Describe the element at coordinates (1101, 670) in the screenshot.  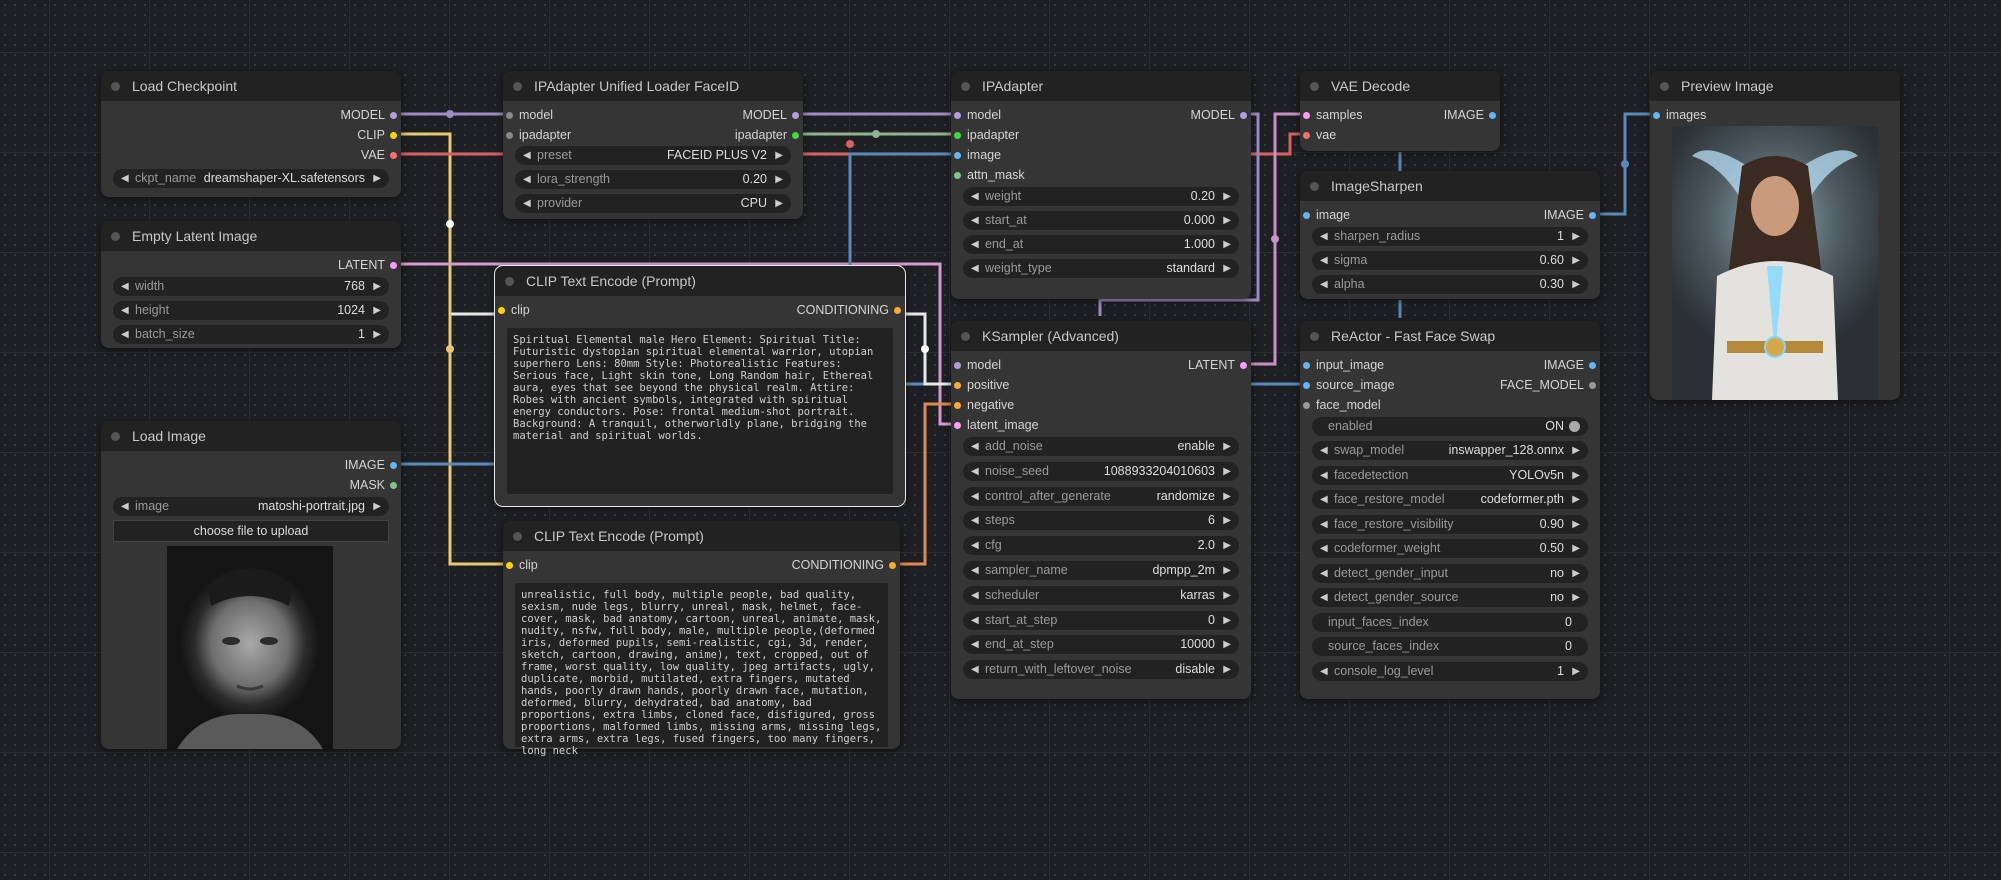
I see `widget-return-with-leftover-noise: ◀ return_with_leftover_noise disable ▶` at that location.